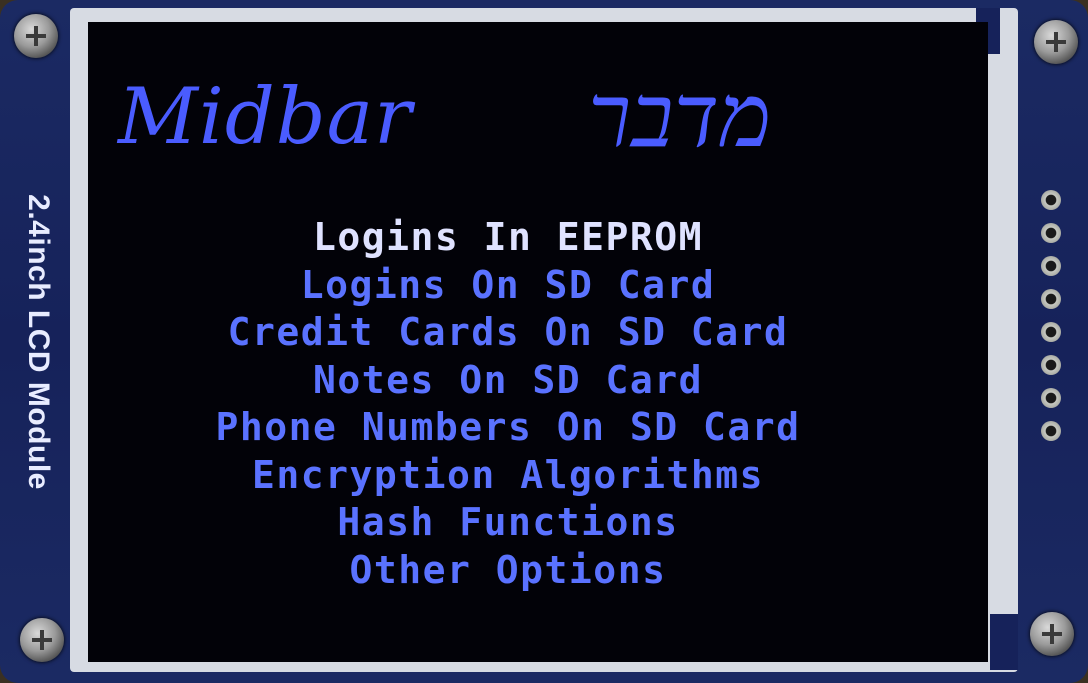 The height and width of the screenshot is (683, 1088). Describe the element at coordinates (1051, 315) in the screenshot. I see `pin-header` at that location.